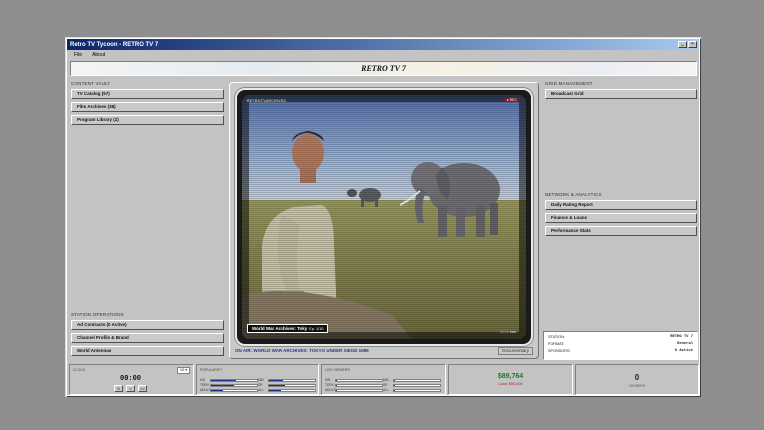 The image size is (764, 430). What do you see at coordinates (507, 332) in the screenshot?
I see `timecode: 00:01 ■■■` at bounding box center [507, 332].